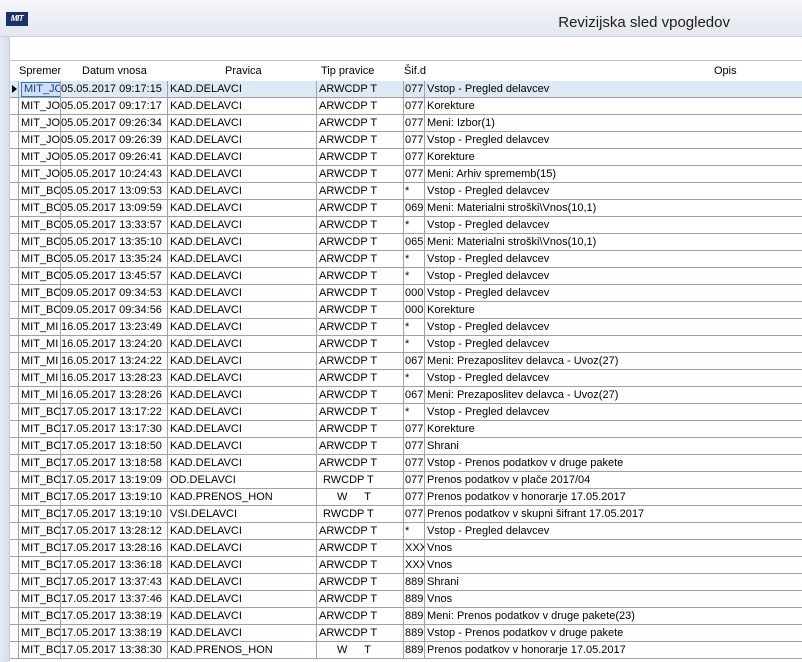  I want to click on cell-opis: Prenos podatkov v plače 2017/04, so click(613, 480).